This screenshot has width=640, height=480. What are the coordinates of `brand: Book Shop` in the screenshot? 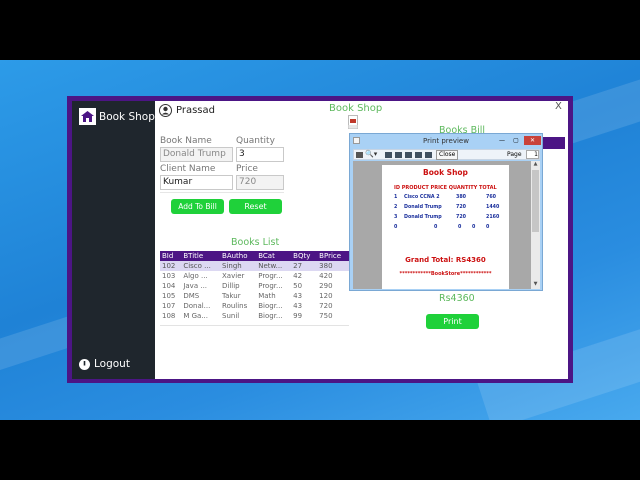 It's located at (117, 116).